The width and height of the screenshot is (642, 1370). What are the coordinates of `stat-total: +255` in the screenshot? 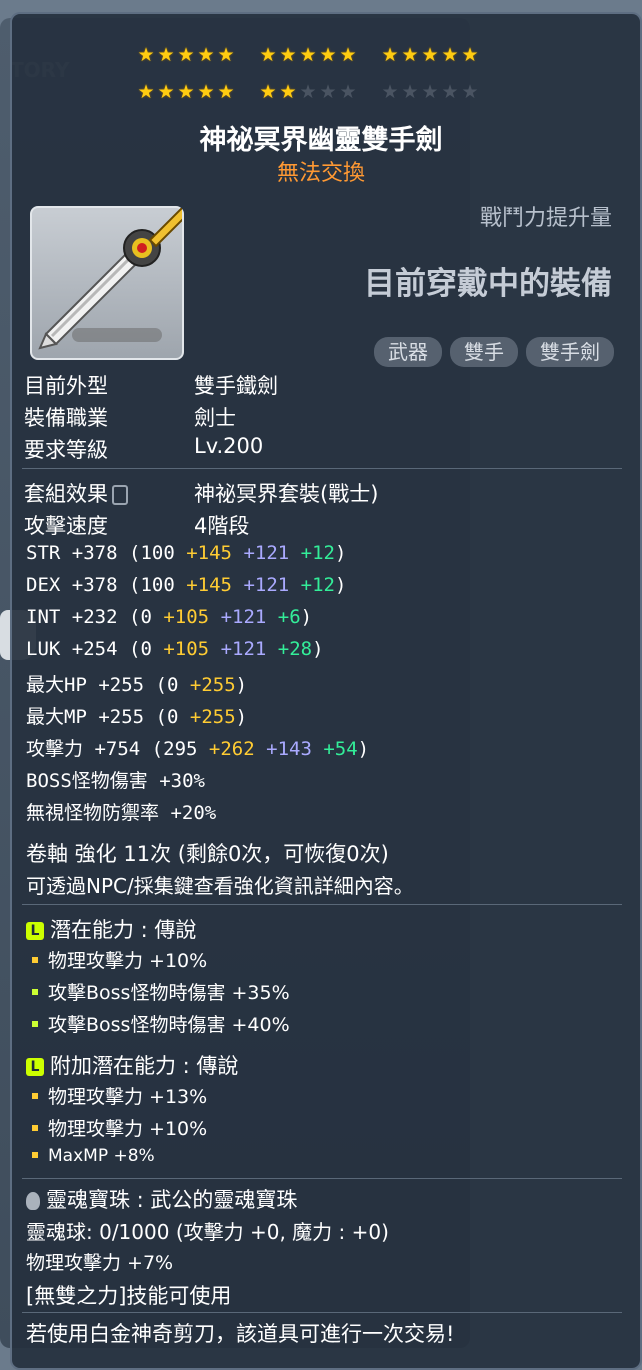 It's located at (121, 717).